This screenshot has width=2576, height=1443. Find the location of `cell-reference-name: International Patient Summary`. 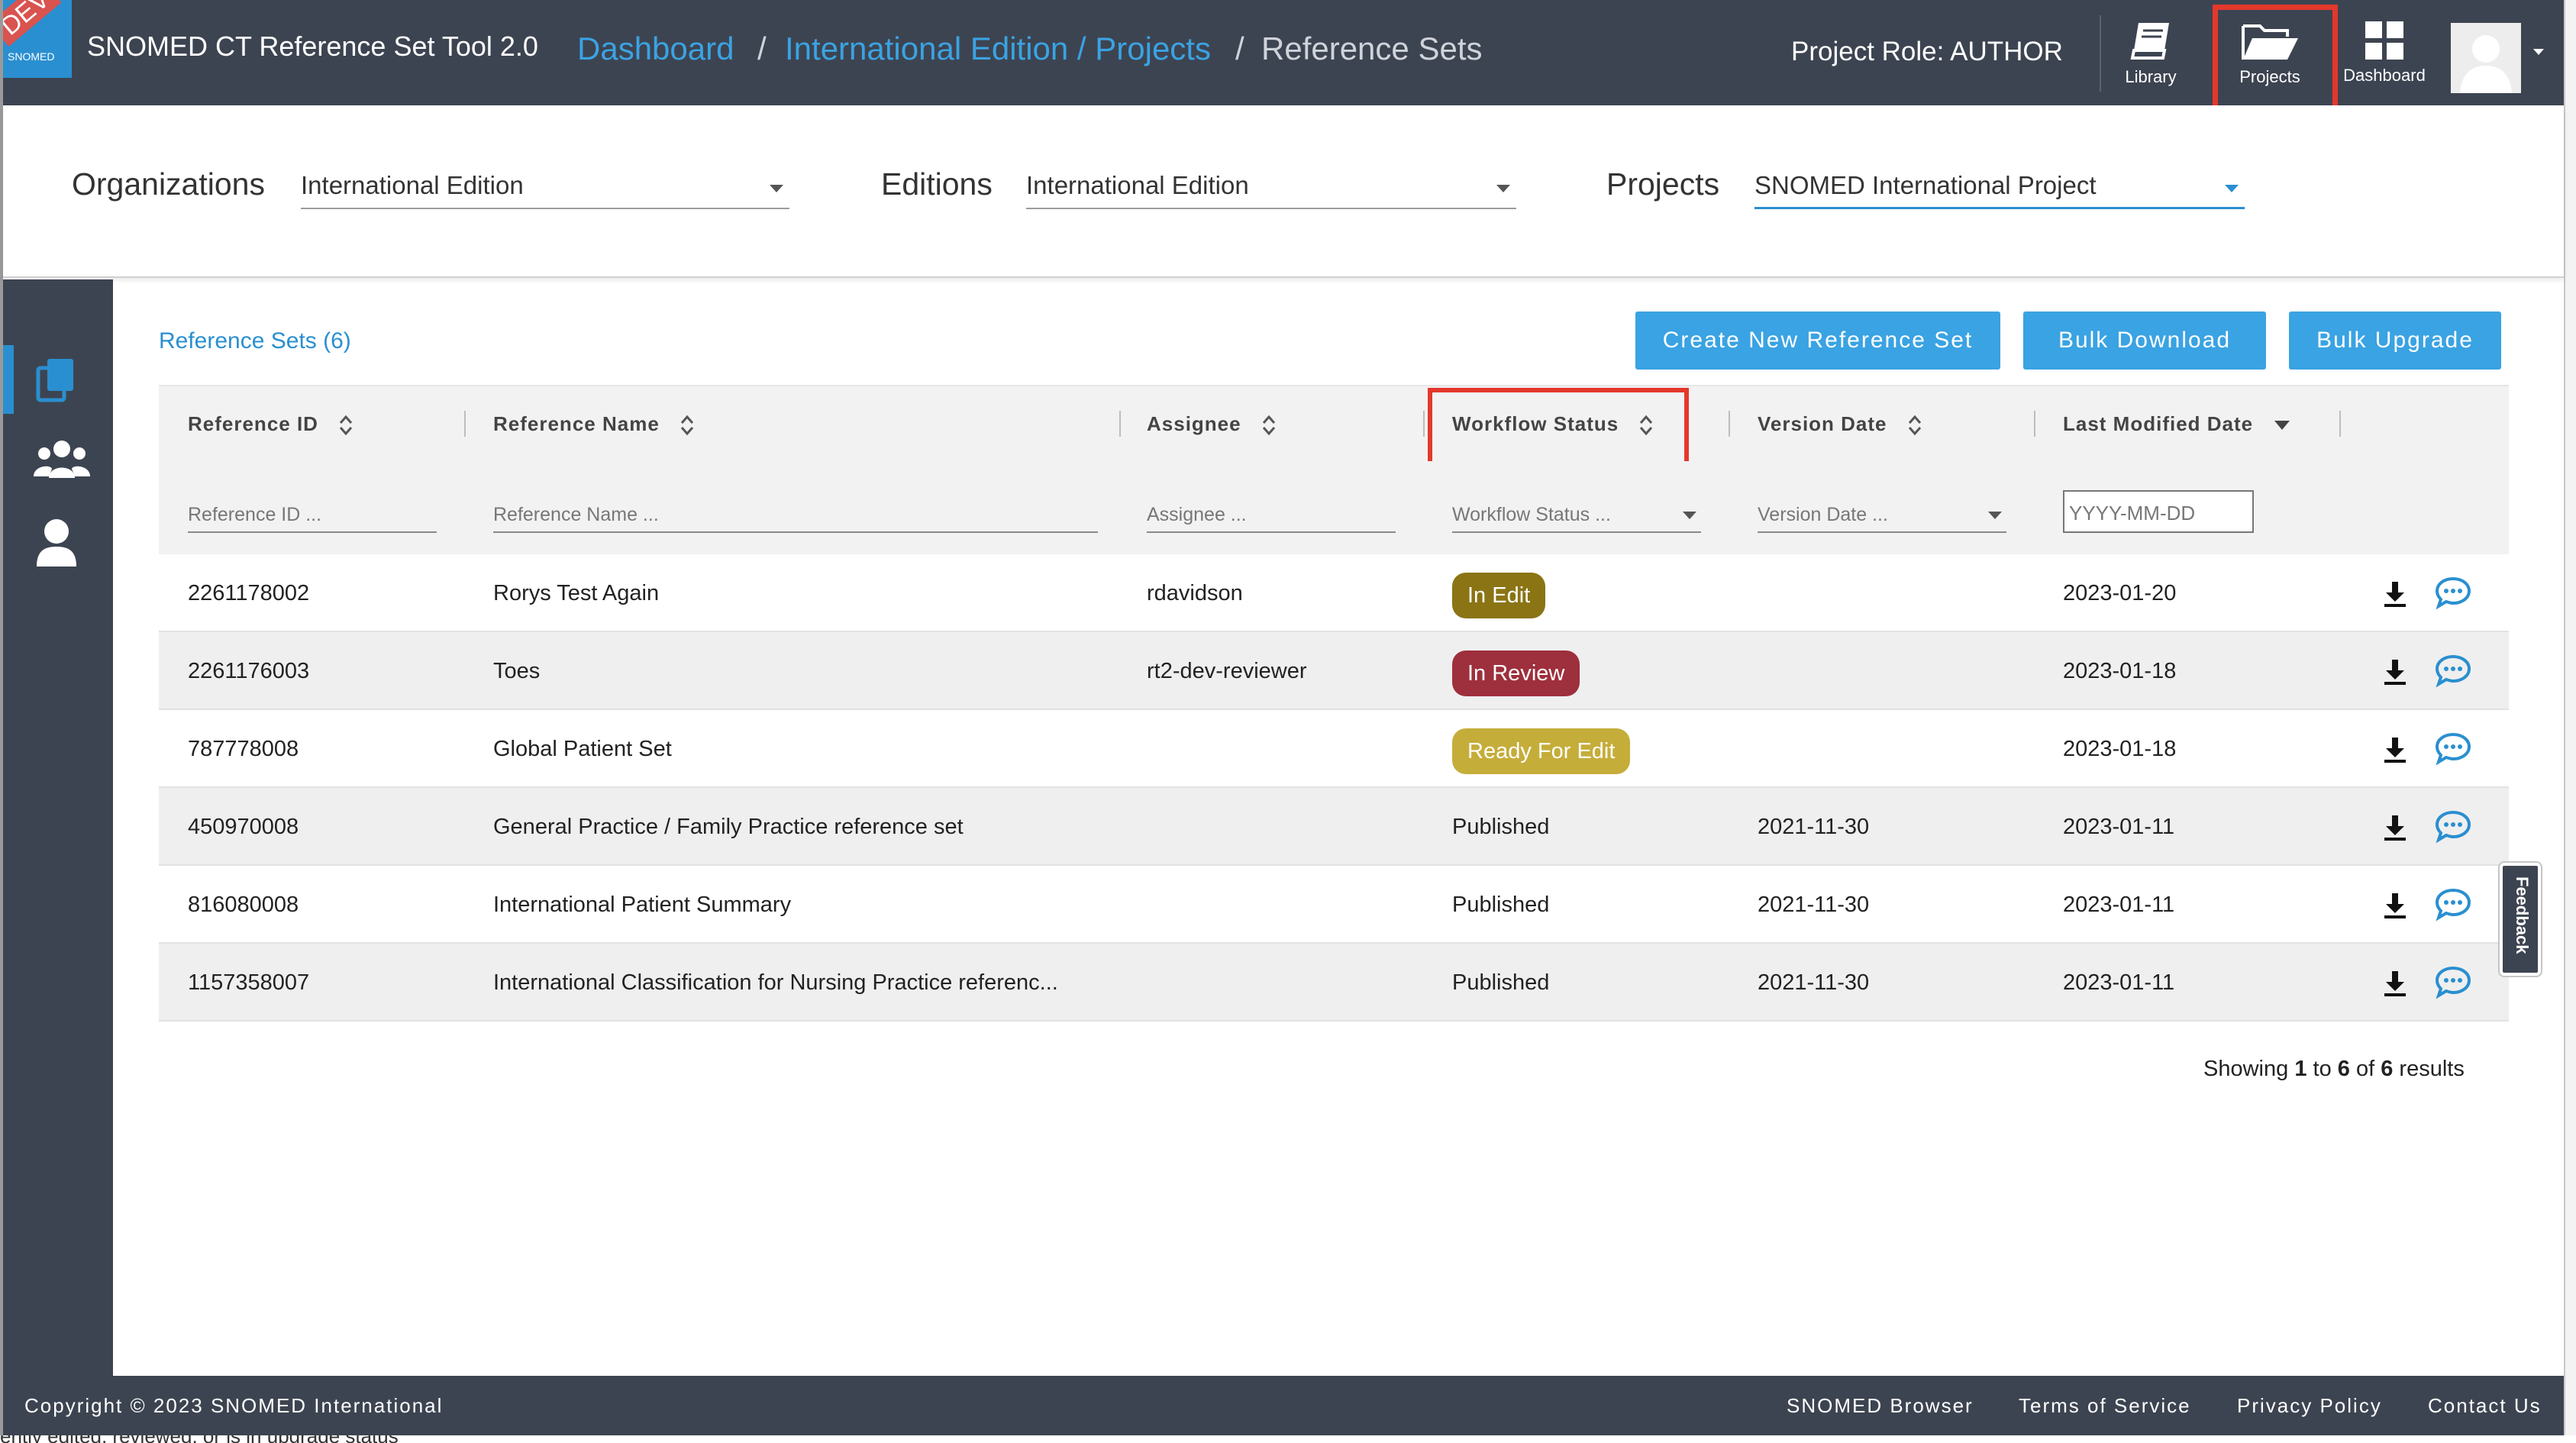

cell-reference-name: International Patient Summary is located at coordinates (642, 905).